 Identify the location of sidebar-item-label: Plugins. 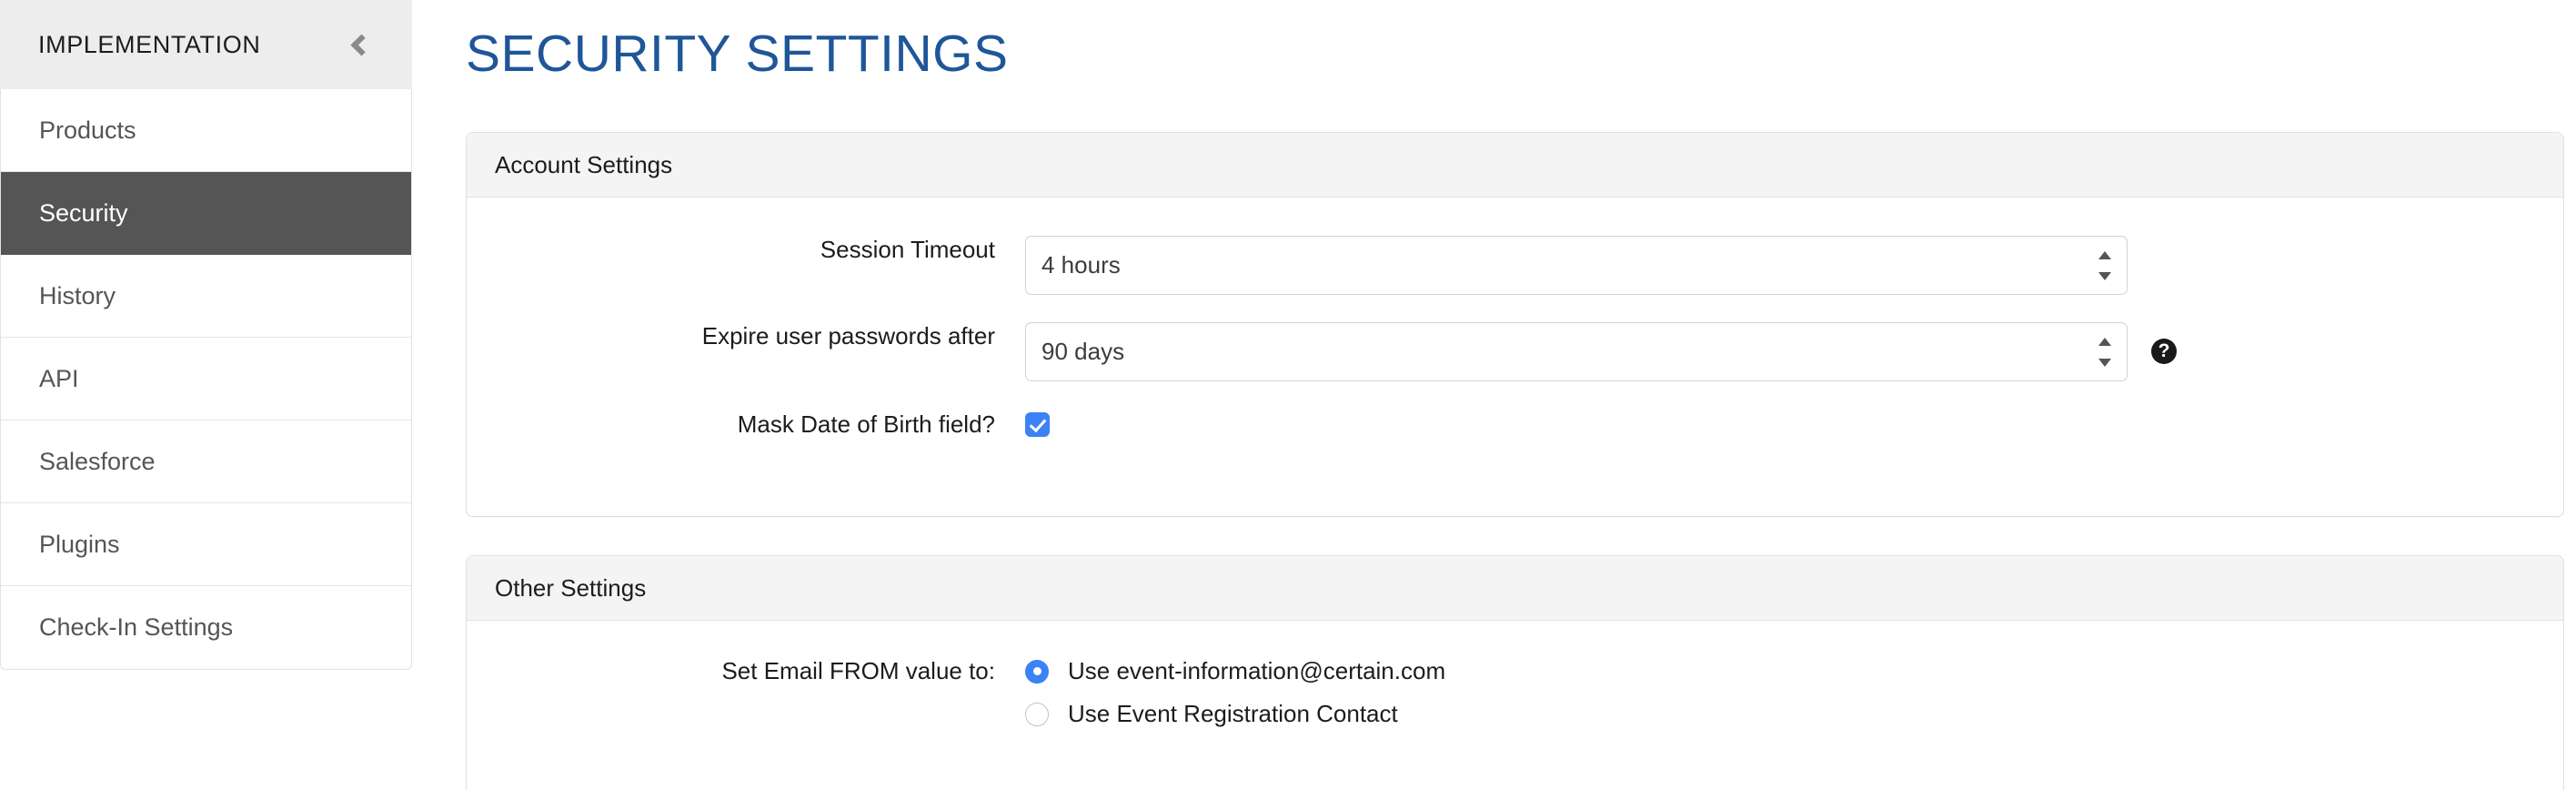
(79, 544).